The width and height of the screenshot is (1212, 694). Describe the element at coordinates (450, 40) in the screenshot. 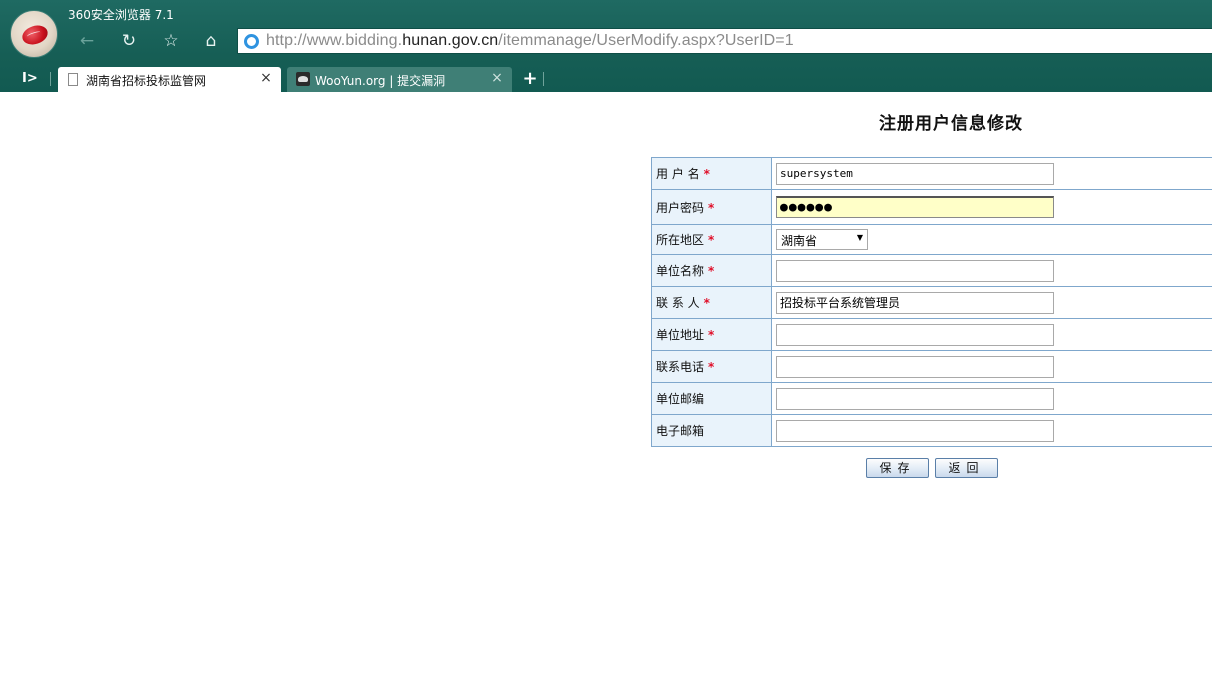

I see `url-host: hunan.gov.cn` at that location.